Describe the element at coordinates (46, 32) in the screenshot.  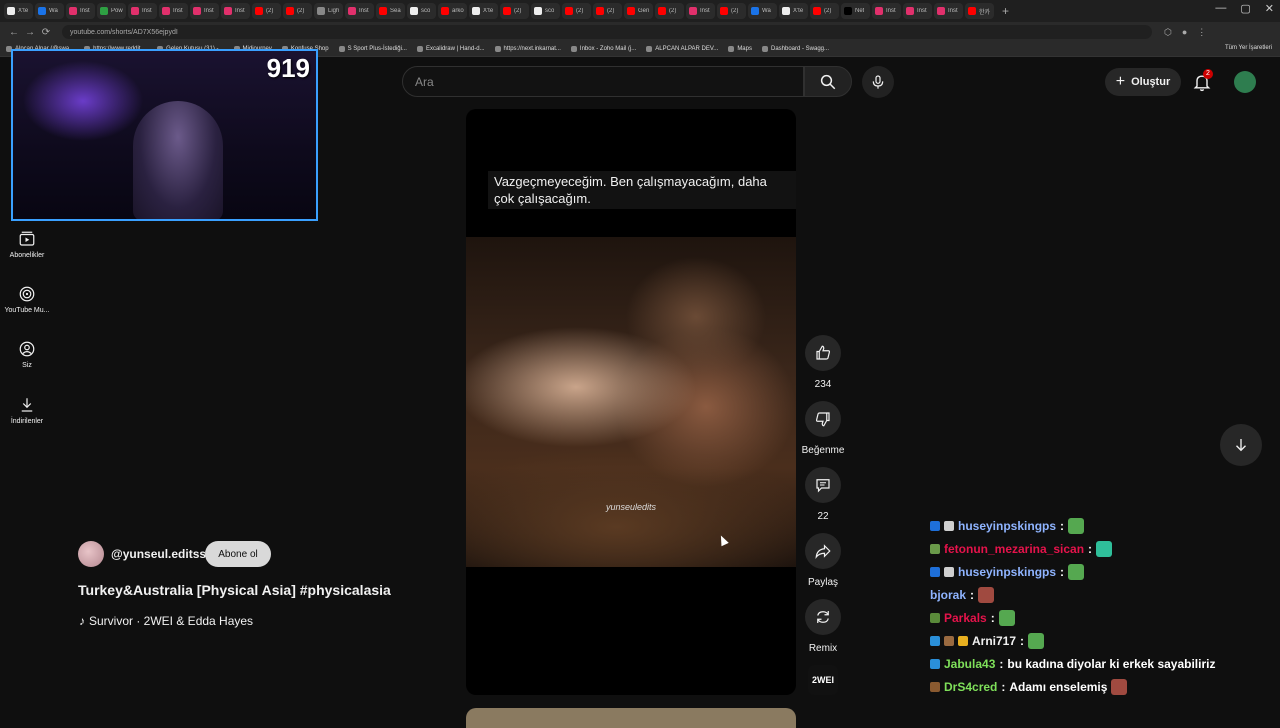
I see `reload-icon: ⟳` at that location.